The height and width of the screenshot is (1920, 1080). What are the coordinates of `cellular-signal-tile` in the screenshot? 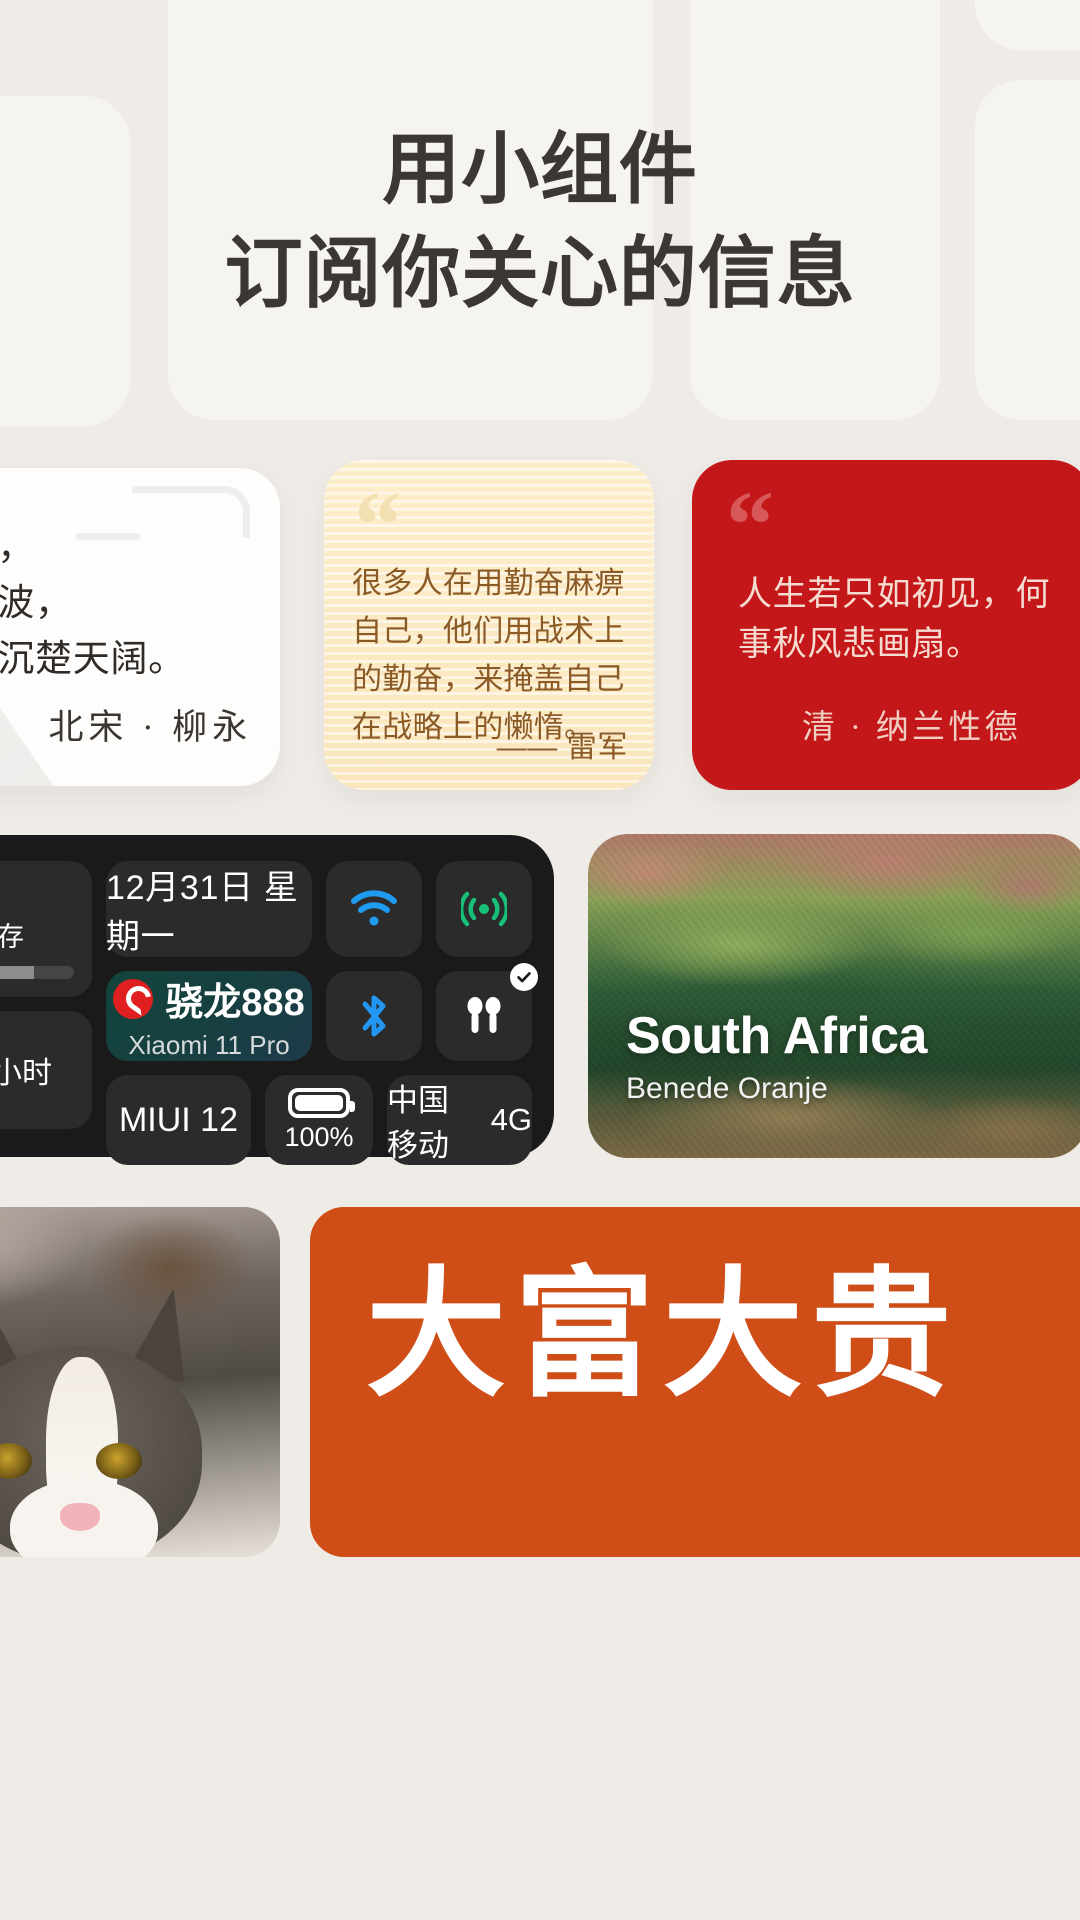 It's located at (484, 909).